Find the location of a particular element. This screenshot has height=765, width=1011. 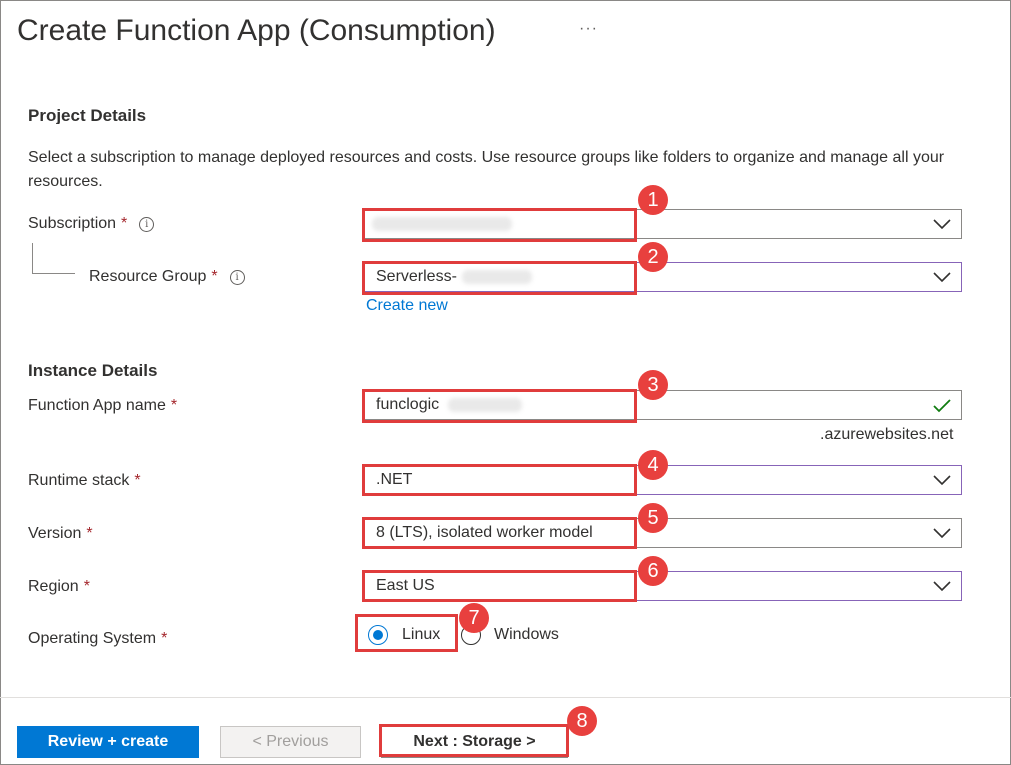

annotation-badge-5: 5 is located at coordinates (653, 518).